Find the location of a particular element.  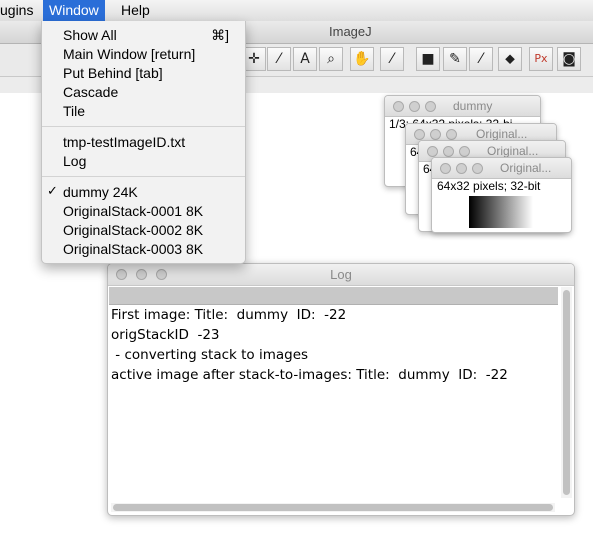

menu-item-show-all: Show All is located at coordinates (90, 35).